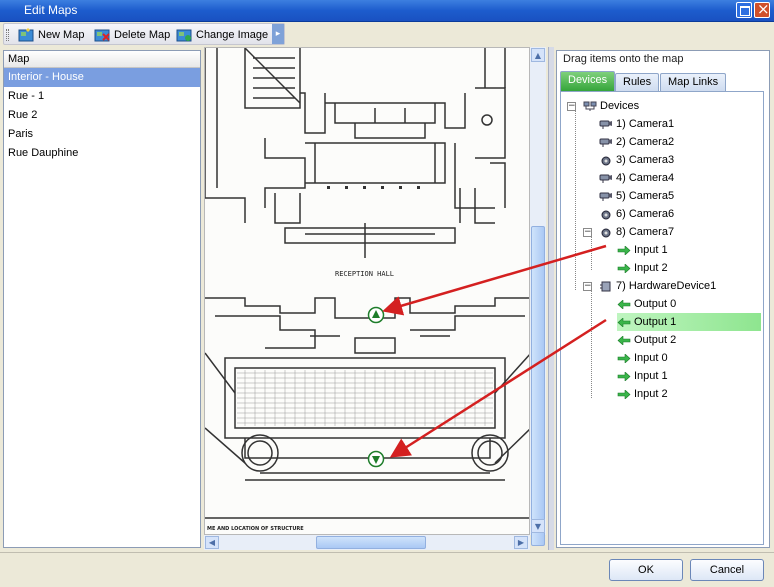 The height and width of the screenshot is (587, 774). I want to click on tab-devices: Devices, so click(588, 81).